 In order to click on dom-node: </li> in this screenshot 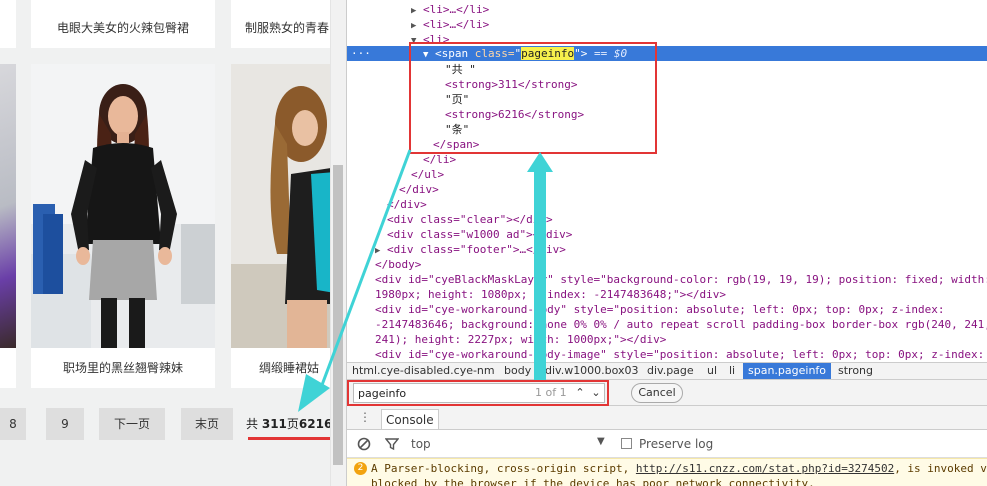, I will do `click(439, 159)`.